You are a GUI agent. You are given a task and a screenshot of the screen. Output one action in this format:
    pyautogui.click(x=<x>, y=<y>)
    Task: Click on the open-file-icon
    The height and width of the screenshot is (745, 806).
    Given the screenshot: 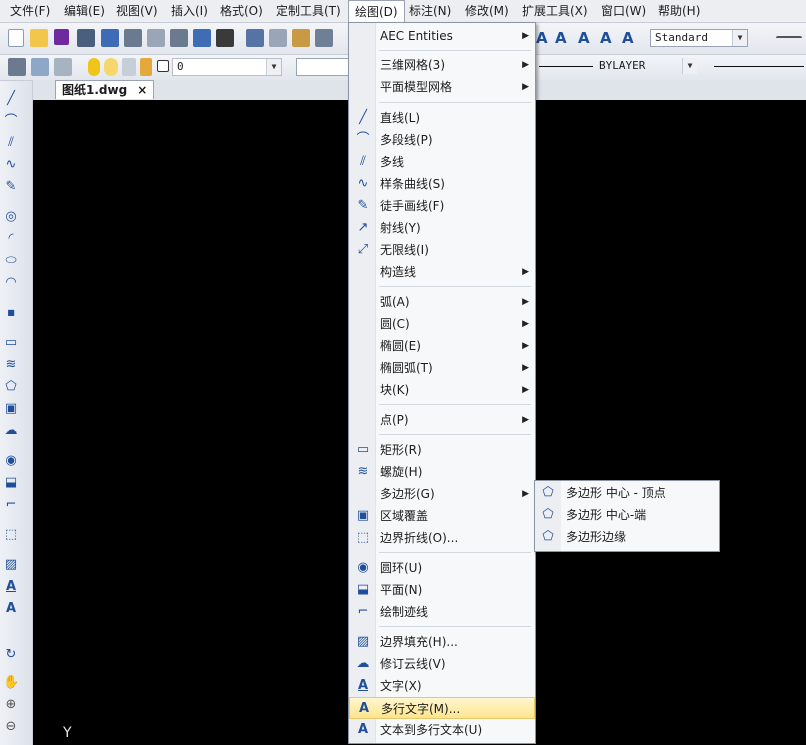 What is the action you would take?
    pyautogui.click(x=39, y=38)
    